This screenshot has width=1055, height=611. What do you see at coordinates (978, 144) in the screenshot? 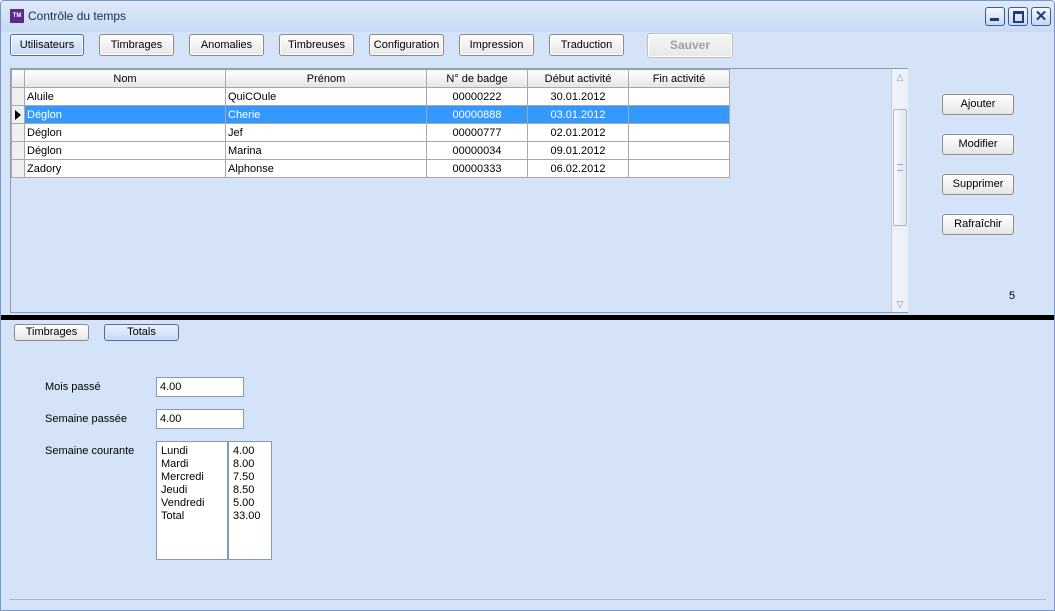
I see `edit-button: Modifier` at bounding box center [978, 144].